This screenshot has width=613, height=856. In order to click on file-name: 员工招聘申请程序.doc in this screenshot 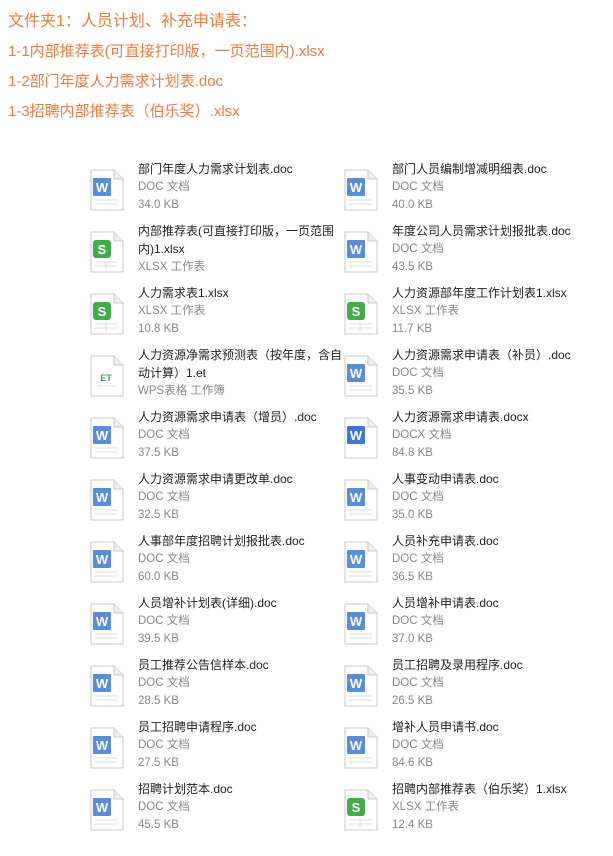, I will do `click(197, 727)`.